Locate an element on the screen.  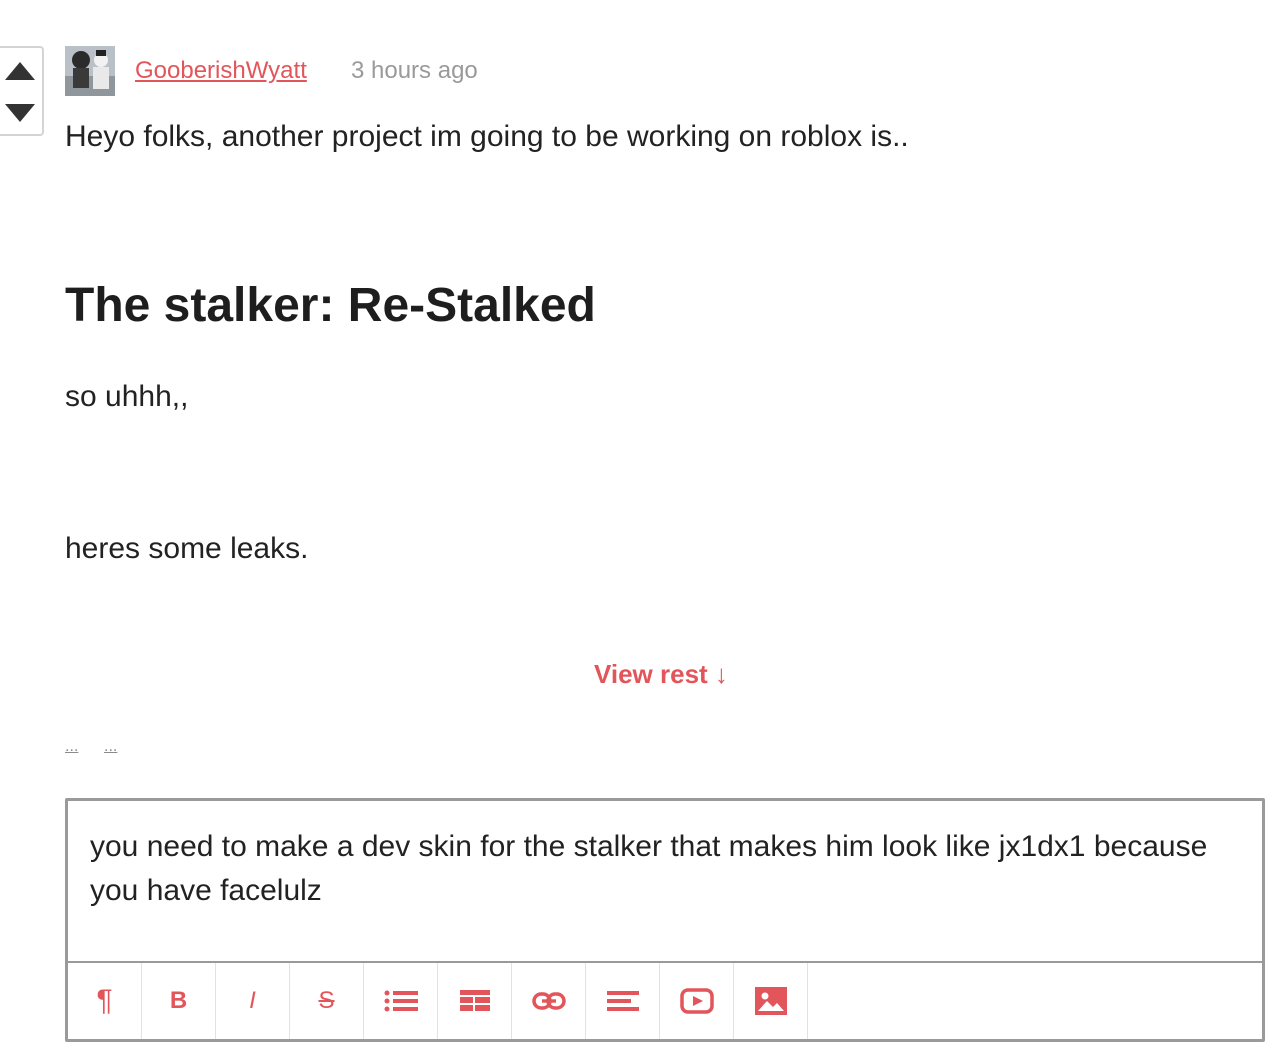
table-button is located at coordinates (475, 1001).